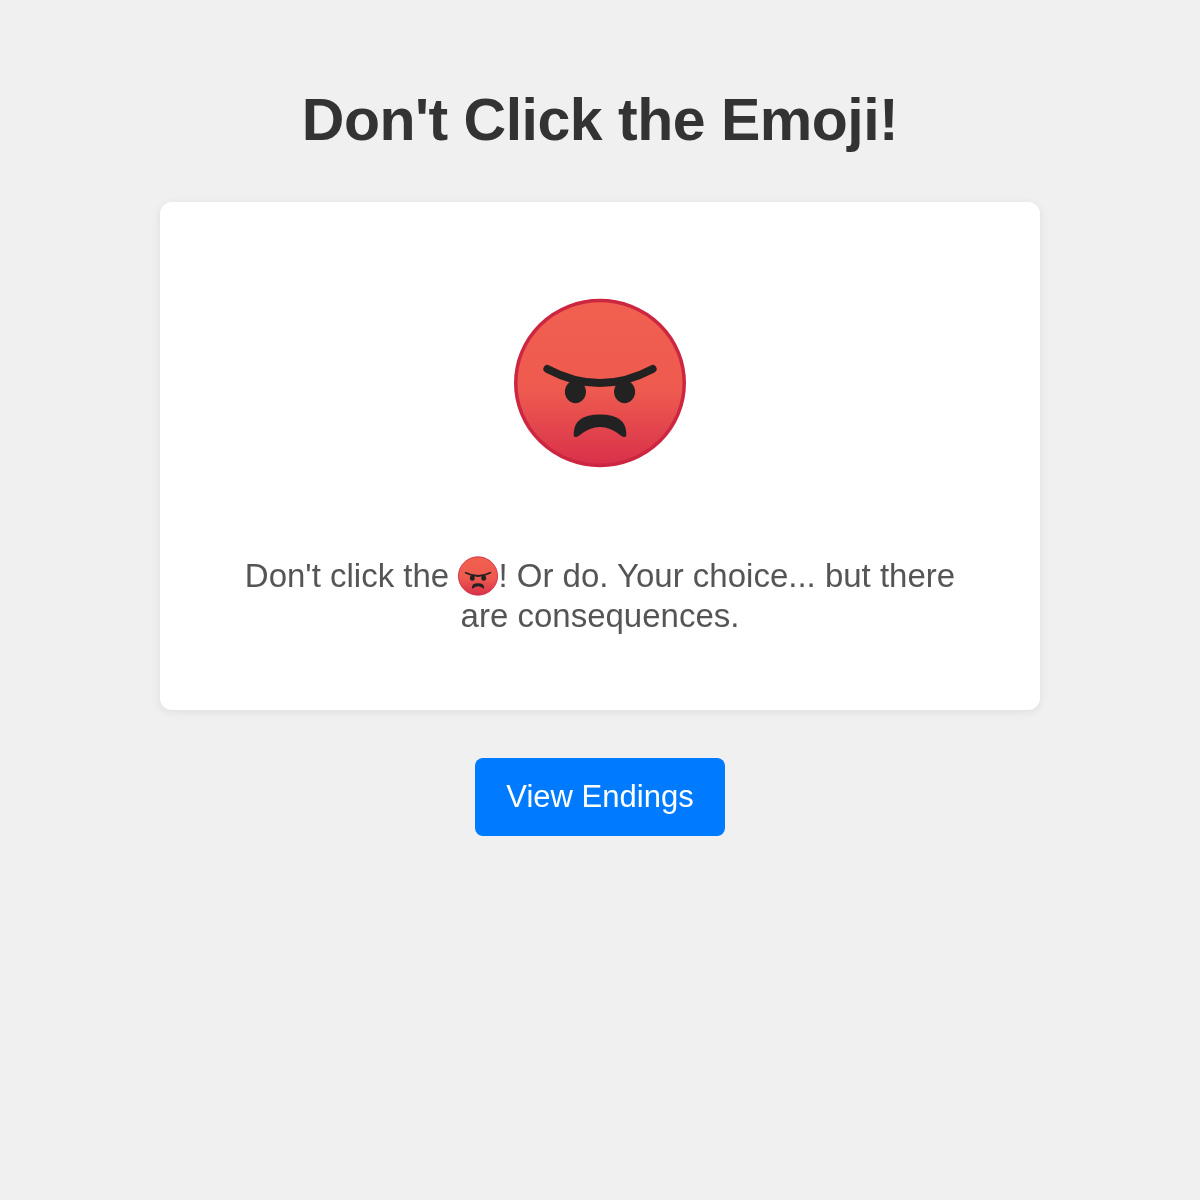  Describe the element at coordinates (600, 596) in the screenshot. I see `warning-text: Don't click the ! Or do. Your choice... but there are consequences.` at that location.